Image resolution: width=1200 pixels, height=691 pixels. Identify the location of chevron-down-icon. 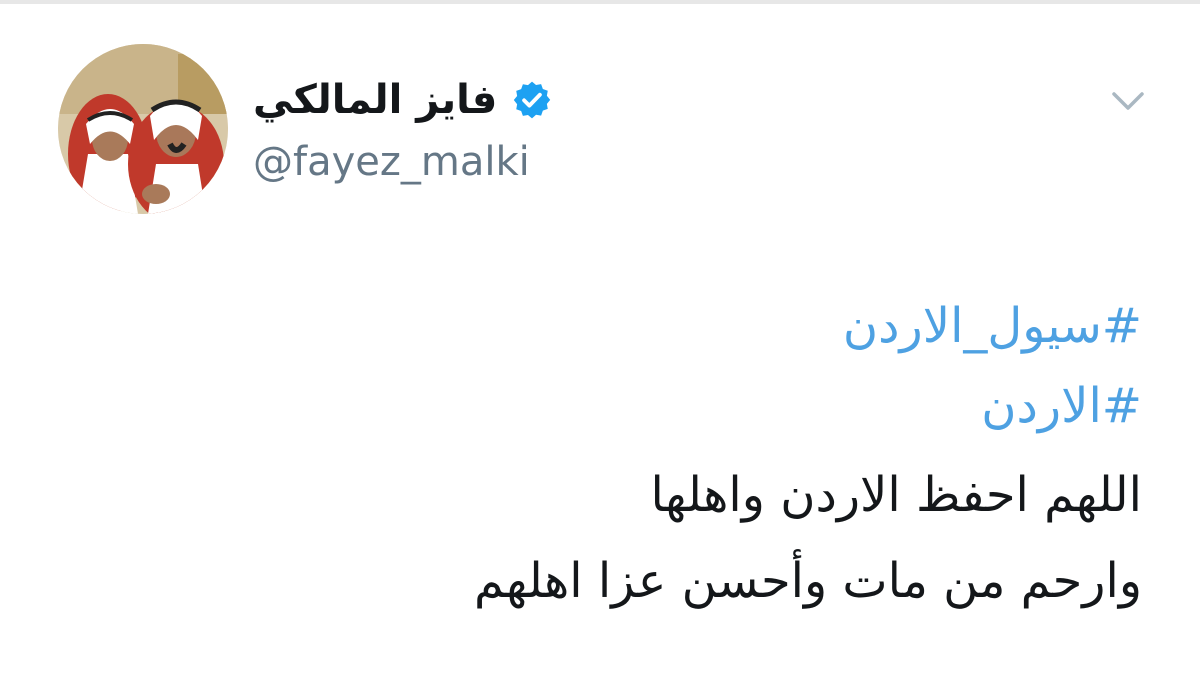
(1128, 102).